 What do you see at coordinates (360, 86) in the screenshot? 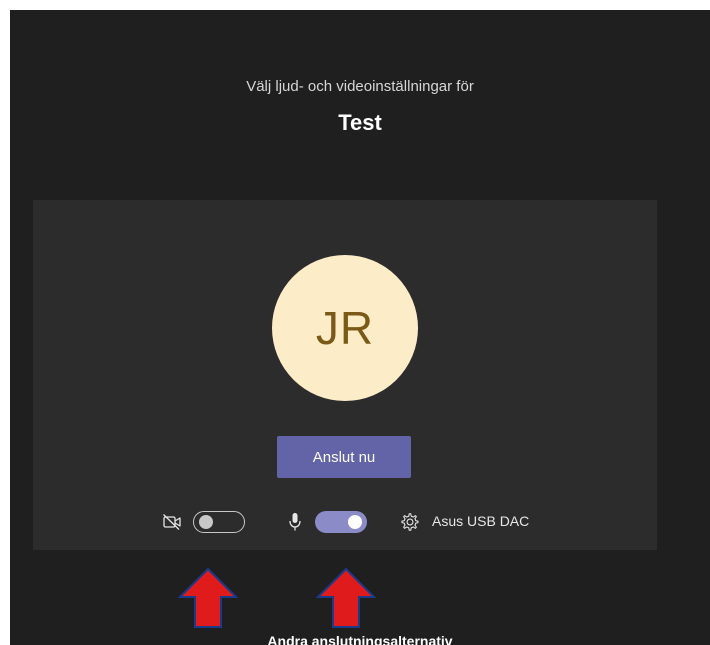
I see `settings-subtitle: Välj ljud- och videoinställningar för` at bounding box center [360, 86].